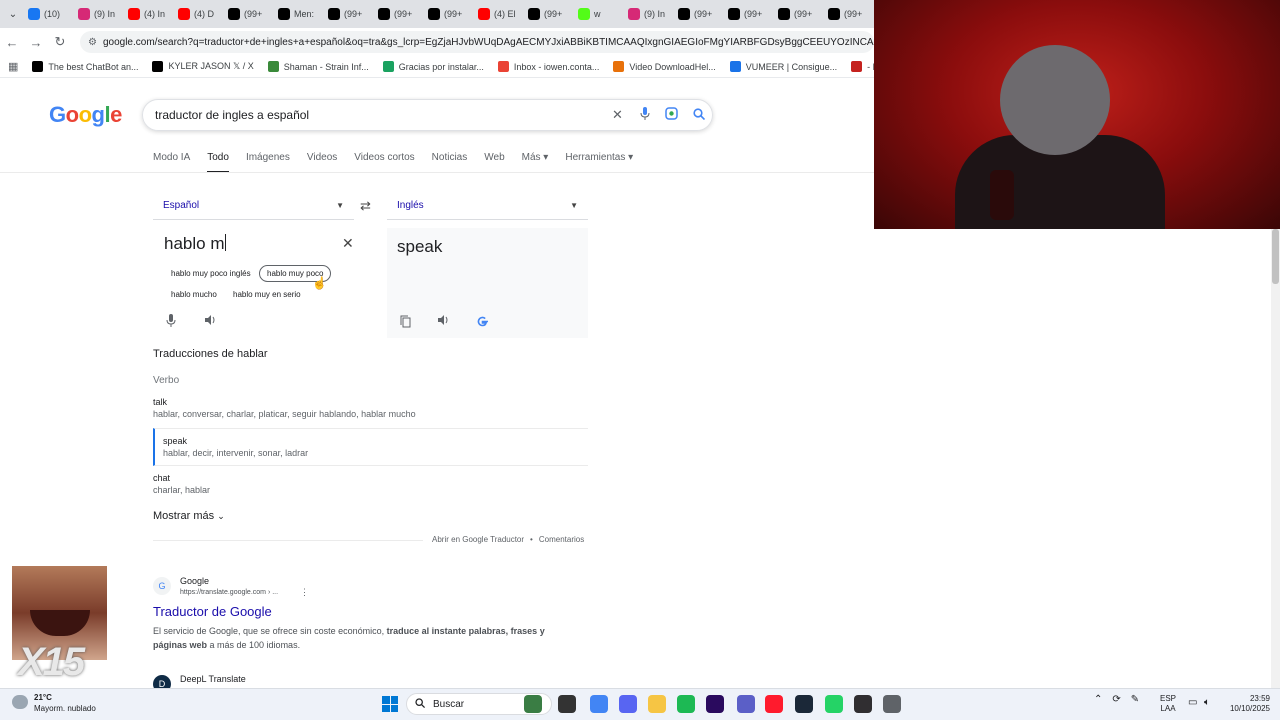  What do you see at coordinates (1207, 702) in the screenshot?
I see `volume-icon: 🔈︎` at bounding box center [1207, 702].